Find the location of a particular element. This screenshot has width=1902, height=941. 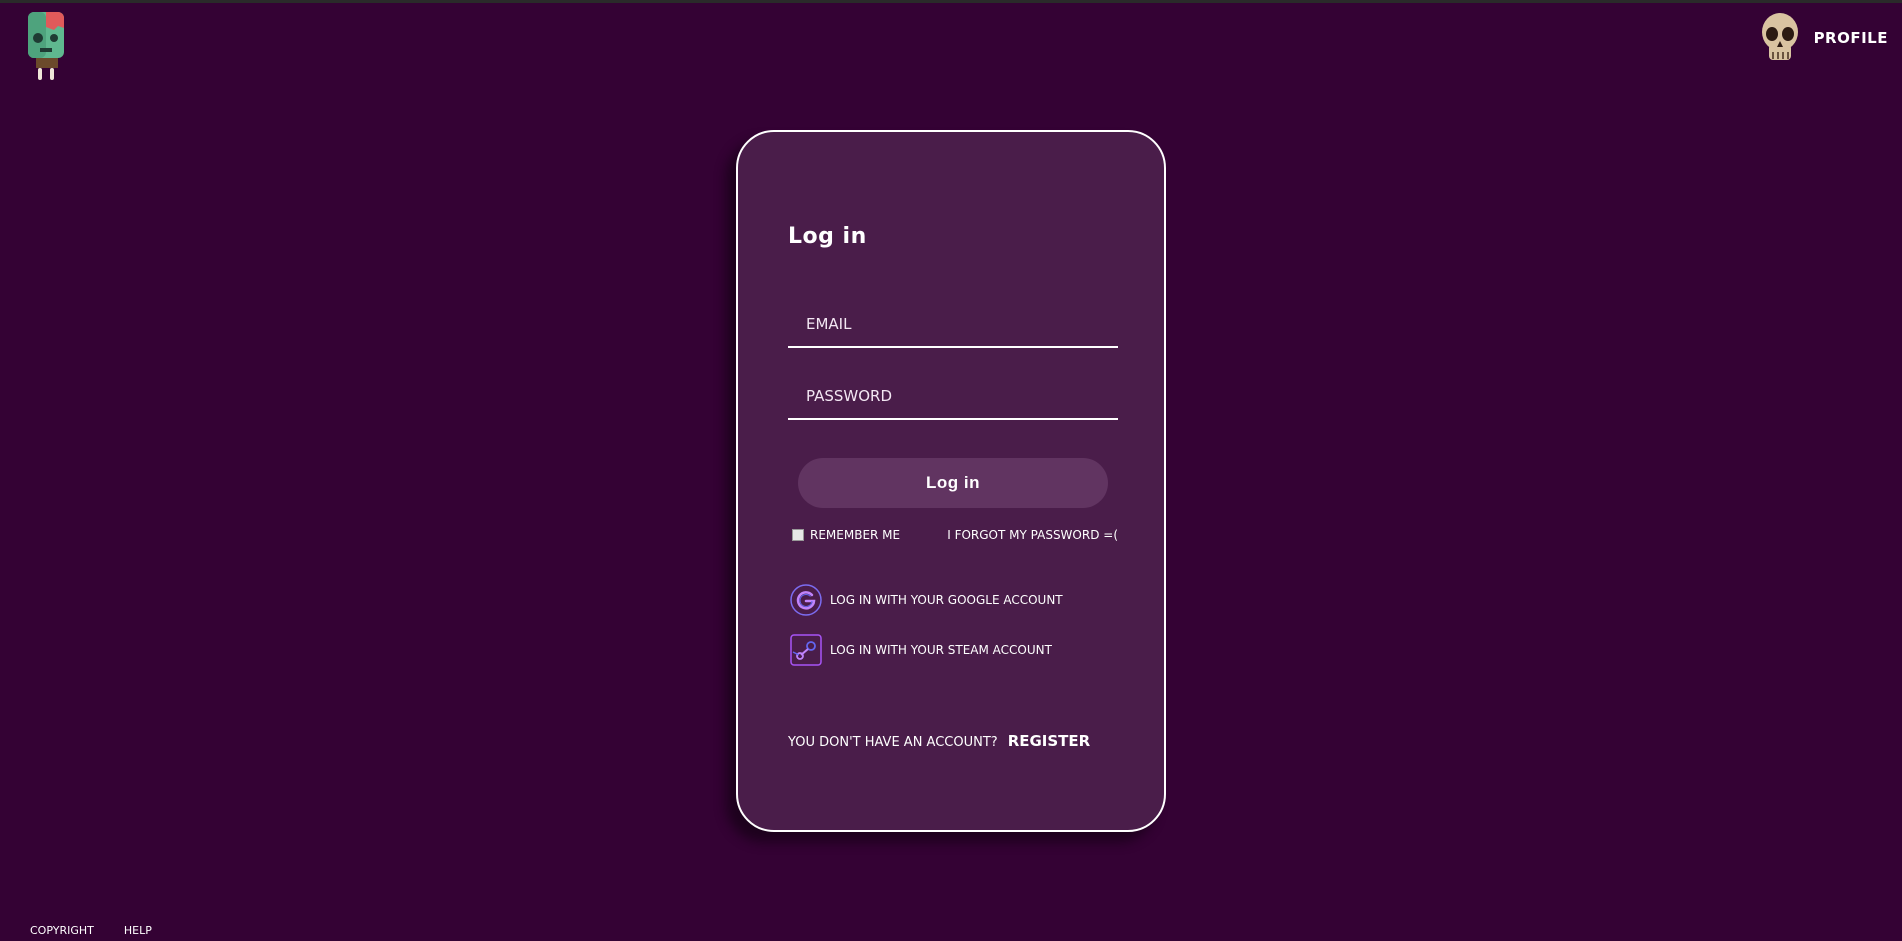

remember-me: Remember me is located at coordinates (846, 535).